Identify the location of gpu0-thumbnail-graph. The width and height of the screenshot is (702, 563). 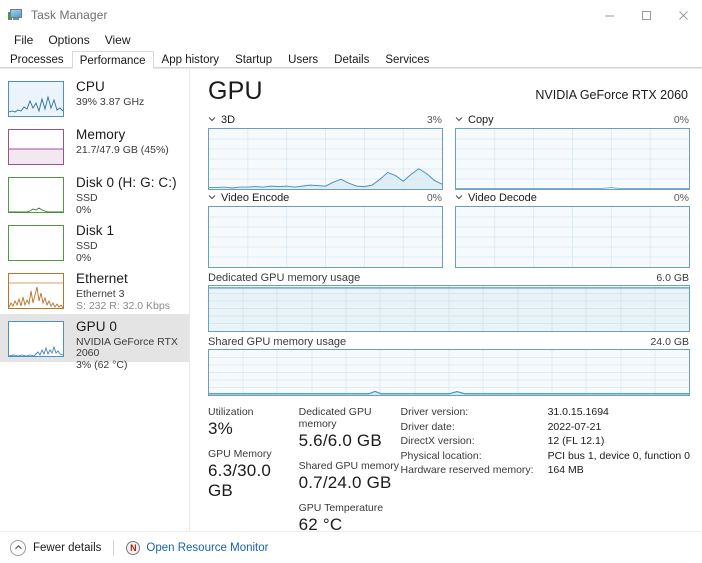
(36, 339).